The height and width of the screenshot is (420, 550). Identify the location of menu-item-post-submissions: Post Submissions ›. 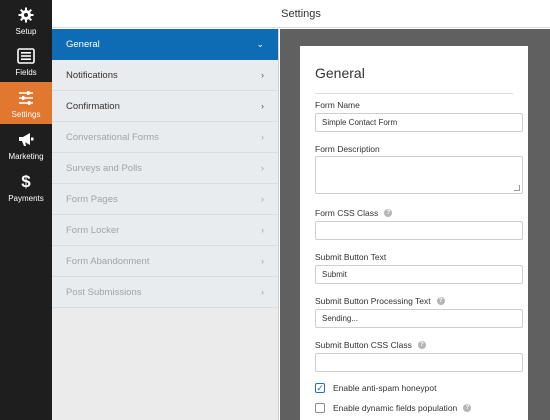
(165, 292).